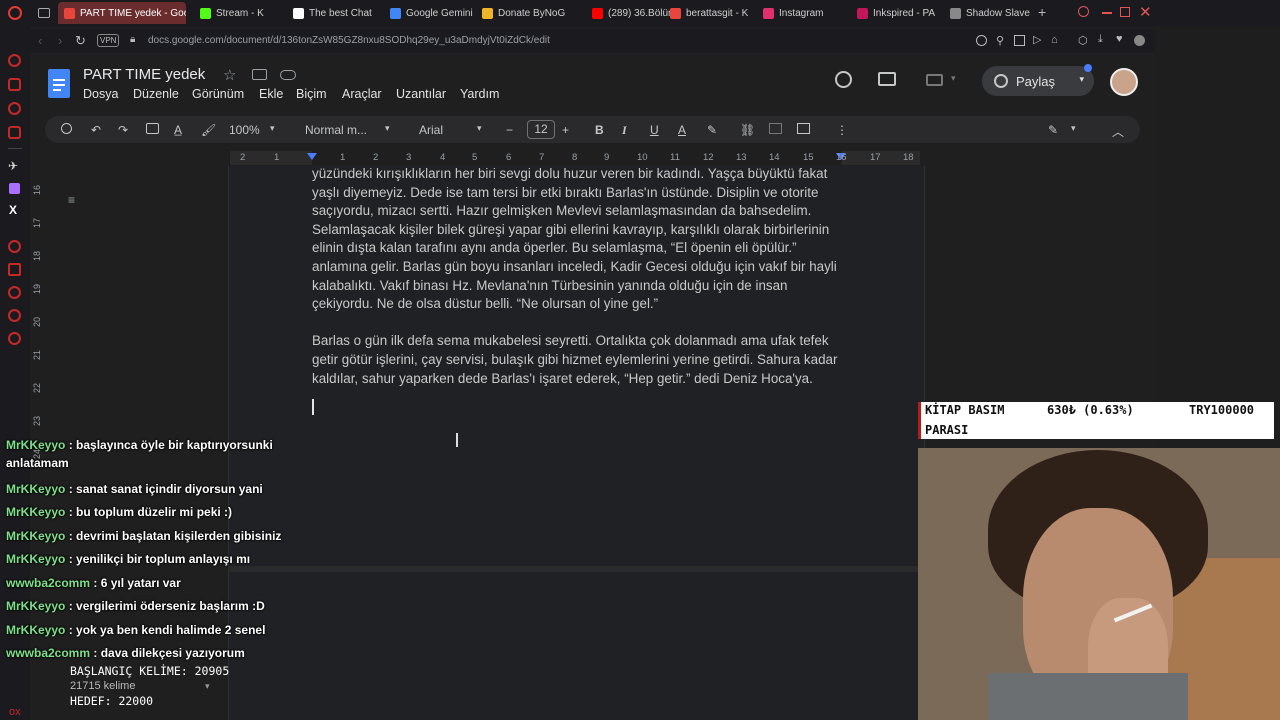 The image size is (1280, 720). I want to click on tab-7: Instagram, so click(807, 13).